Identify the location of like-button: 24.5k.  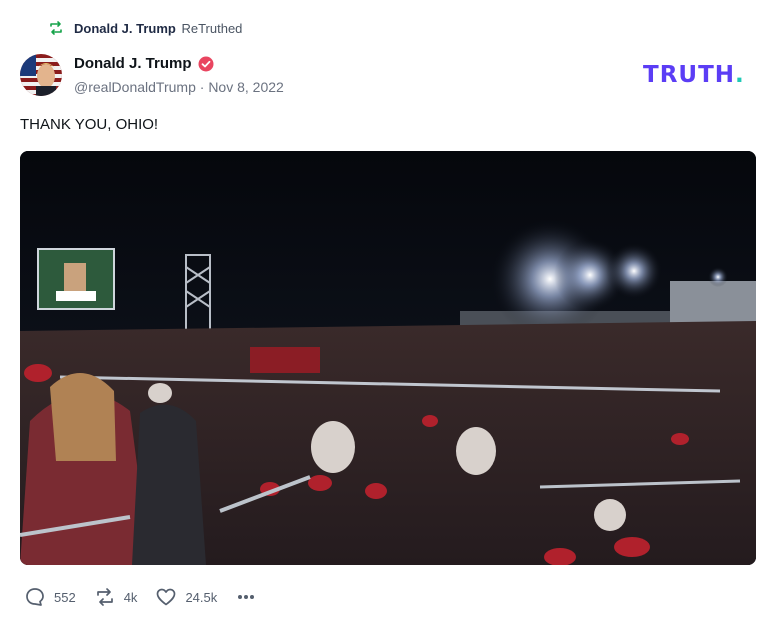
(186, 597).